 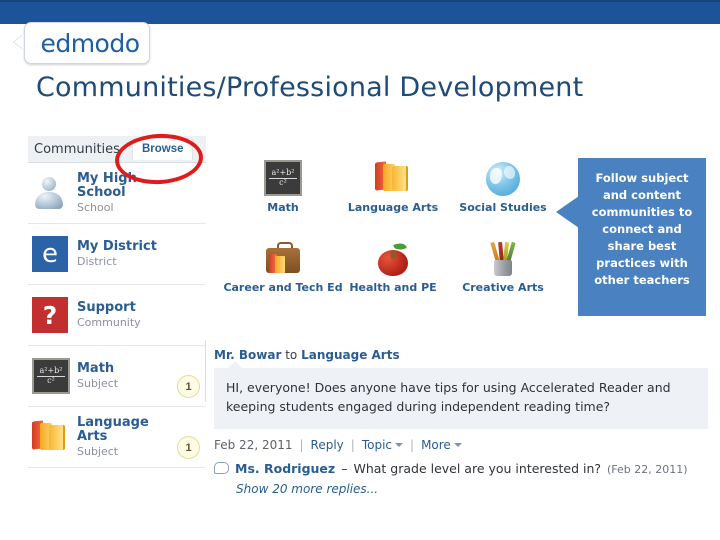 What do you see at coordinates (503, 207) in the screenshot?
I see `subject-label: Social Studies` at bounding box center [503, 207].